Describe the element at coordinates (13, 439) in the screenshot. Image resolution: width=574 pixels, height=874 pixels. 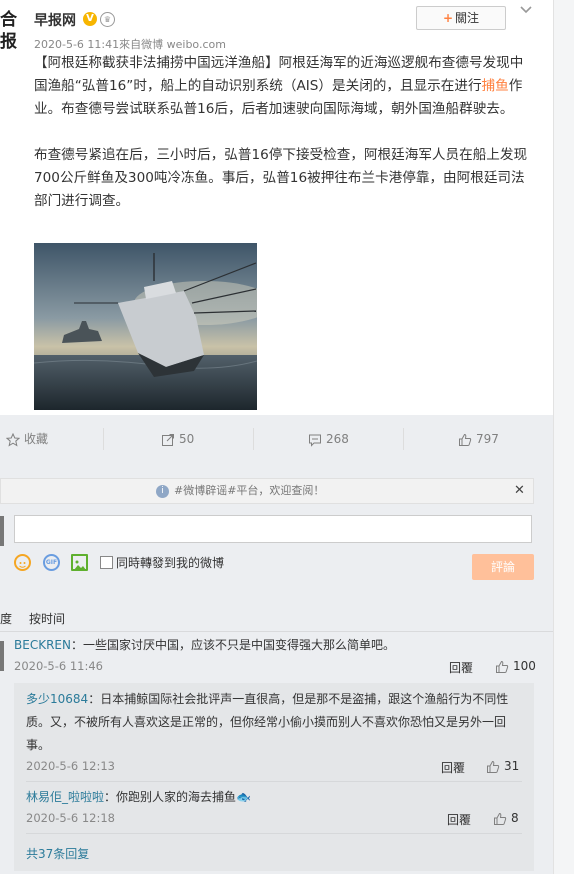
I see `star-icon` at that location.